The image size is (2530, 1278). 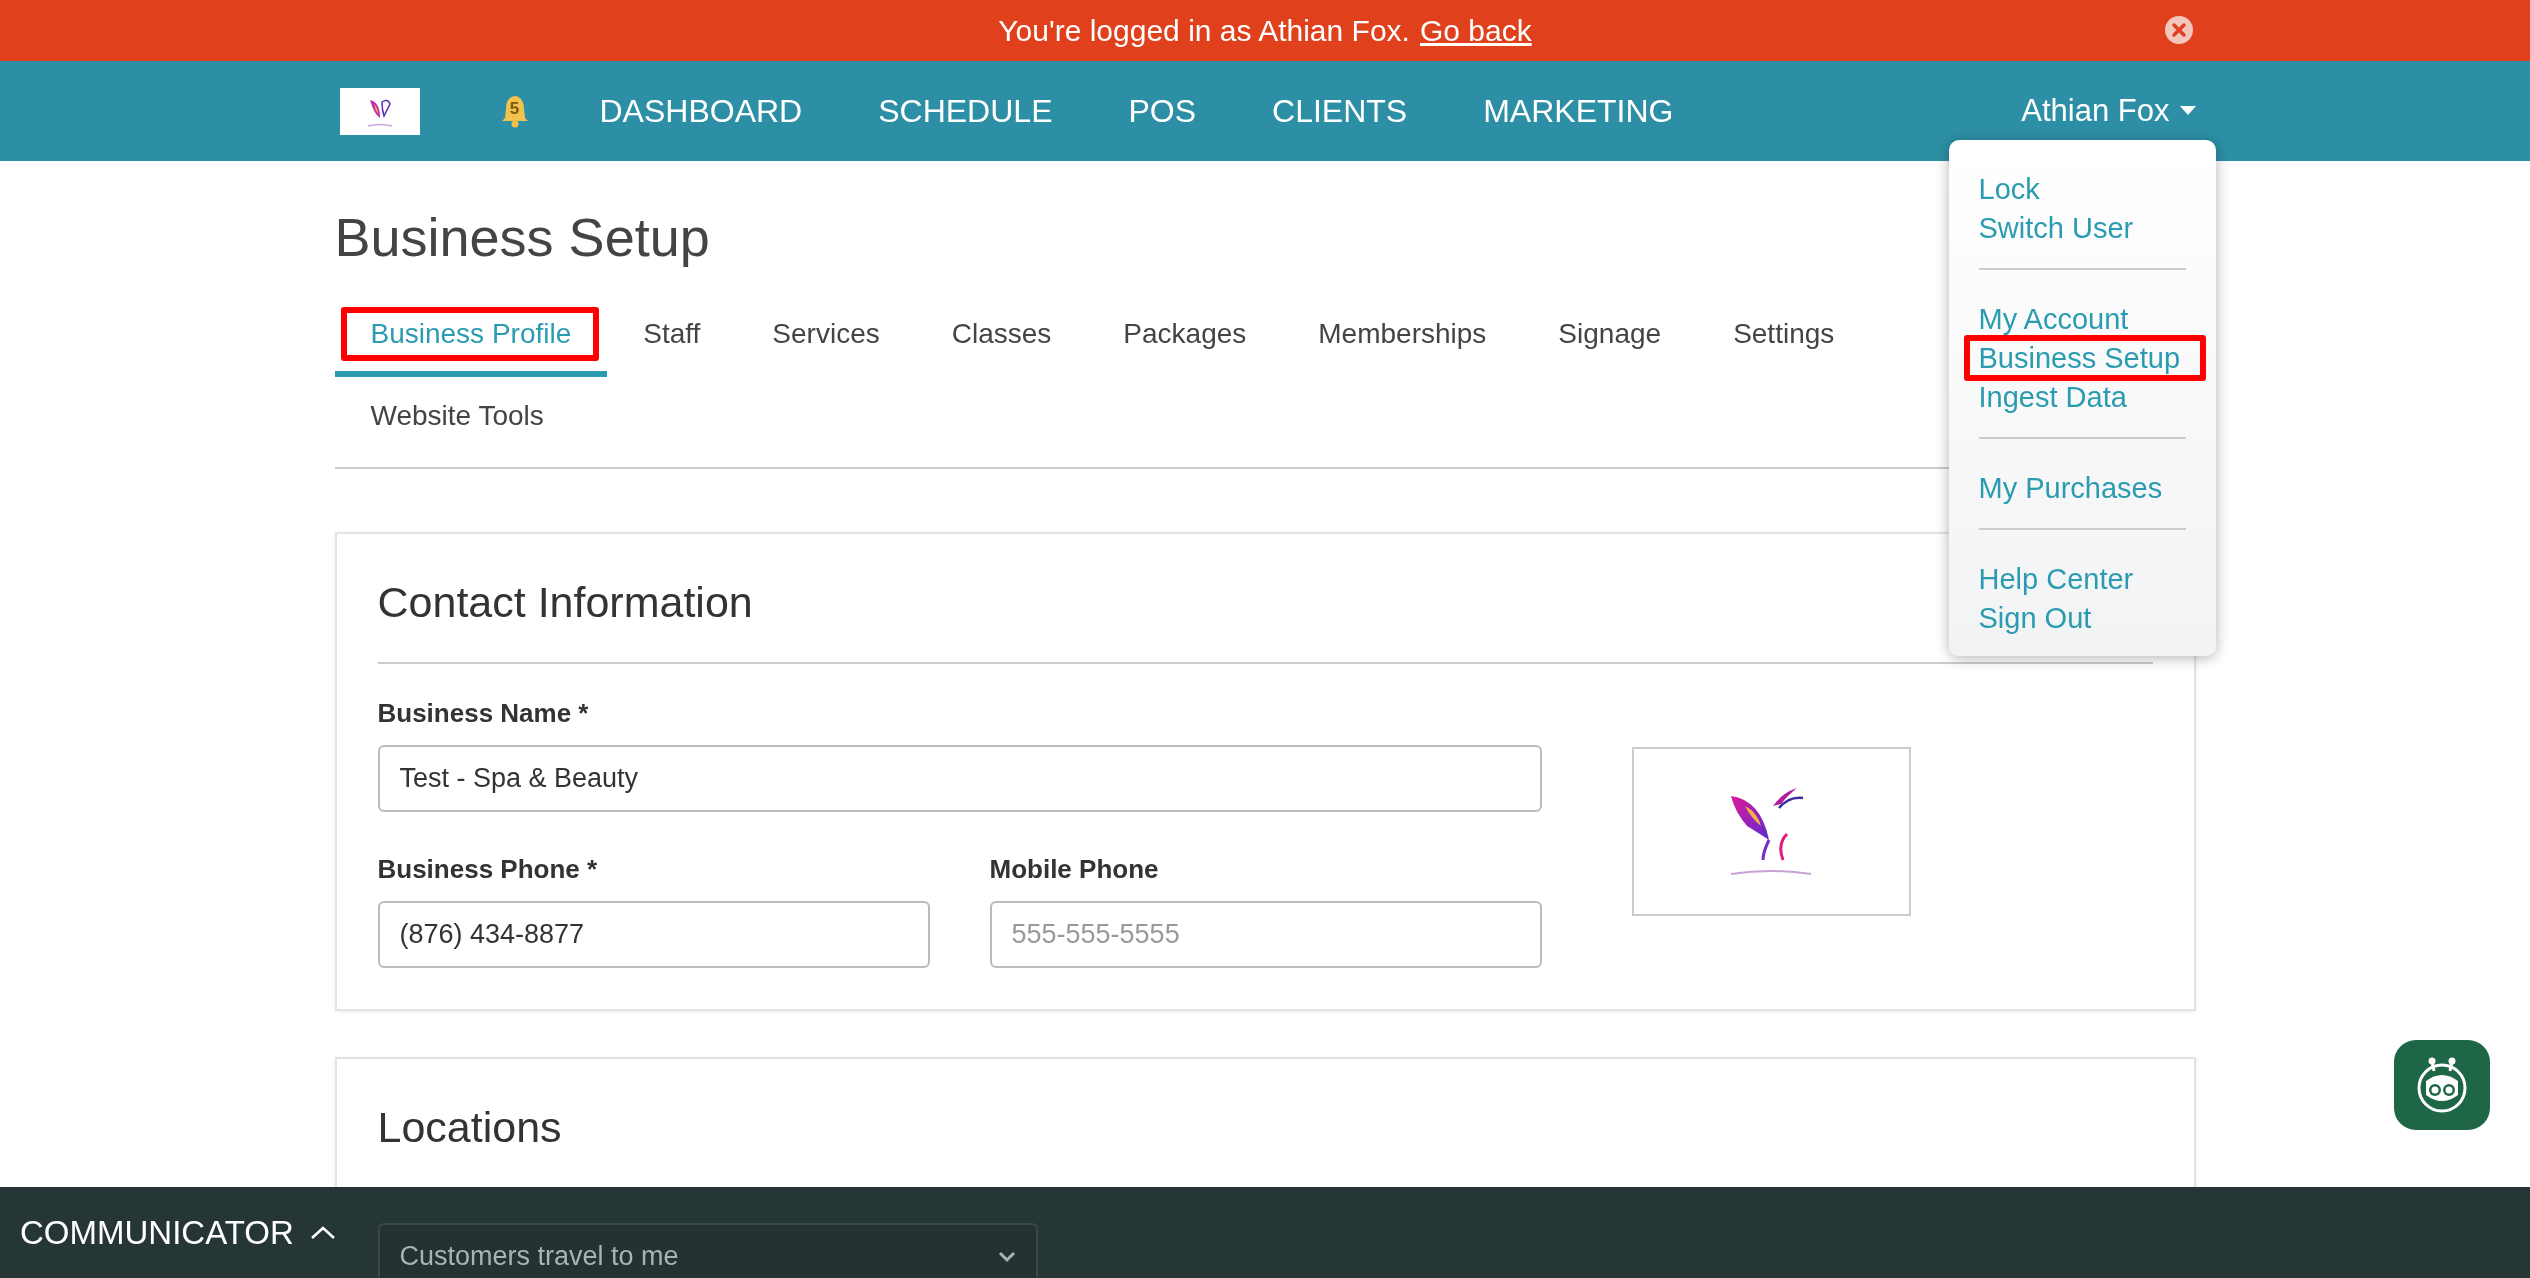 What do you see at coordinates (2035, 618) in the screenshot?
I see `menu-item: Sign Out` at bounding box center [2035, 618].